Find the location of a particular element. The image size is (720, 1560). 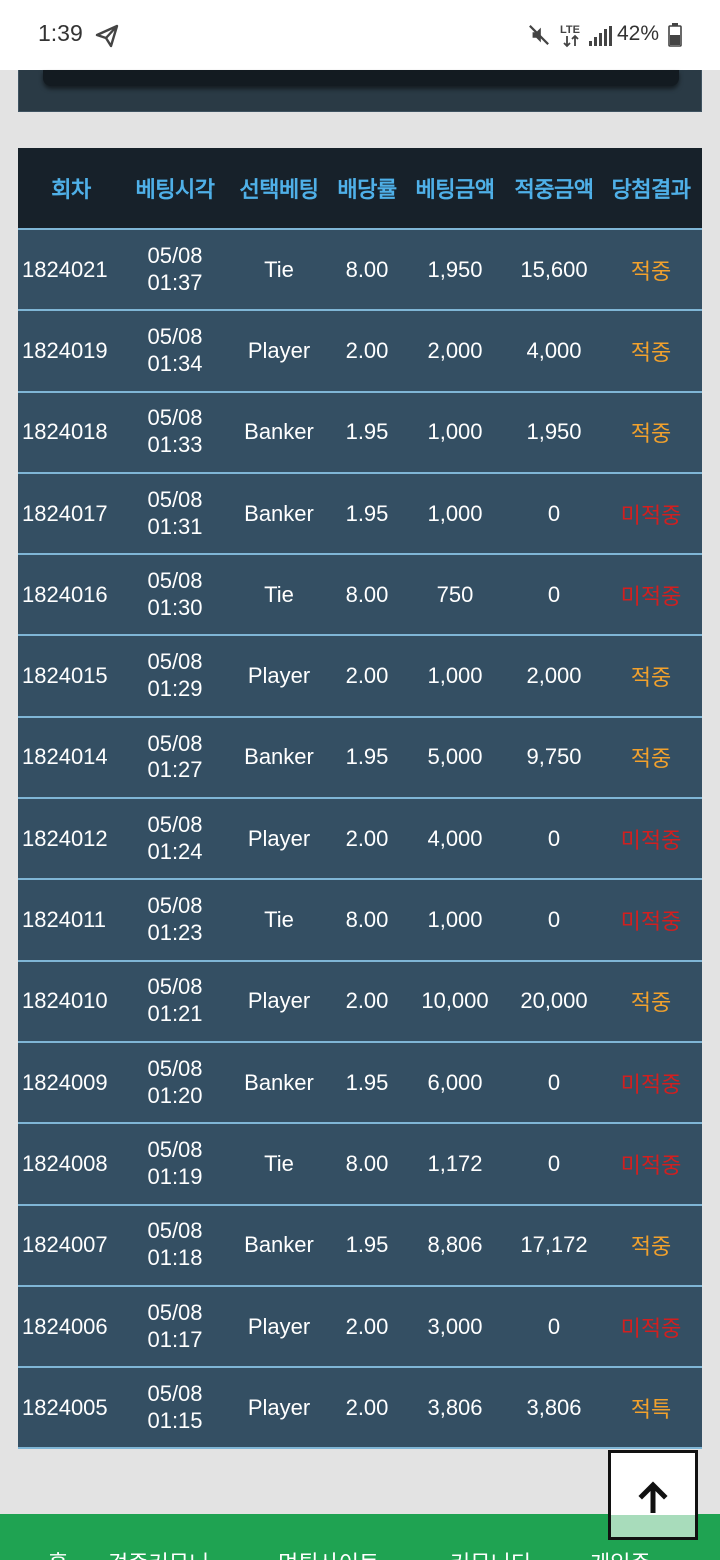

cell-win-amount: 3,806 is located at coordinates (554, 1408).